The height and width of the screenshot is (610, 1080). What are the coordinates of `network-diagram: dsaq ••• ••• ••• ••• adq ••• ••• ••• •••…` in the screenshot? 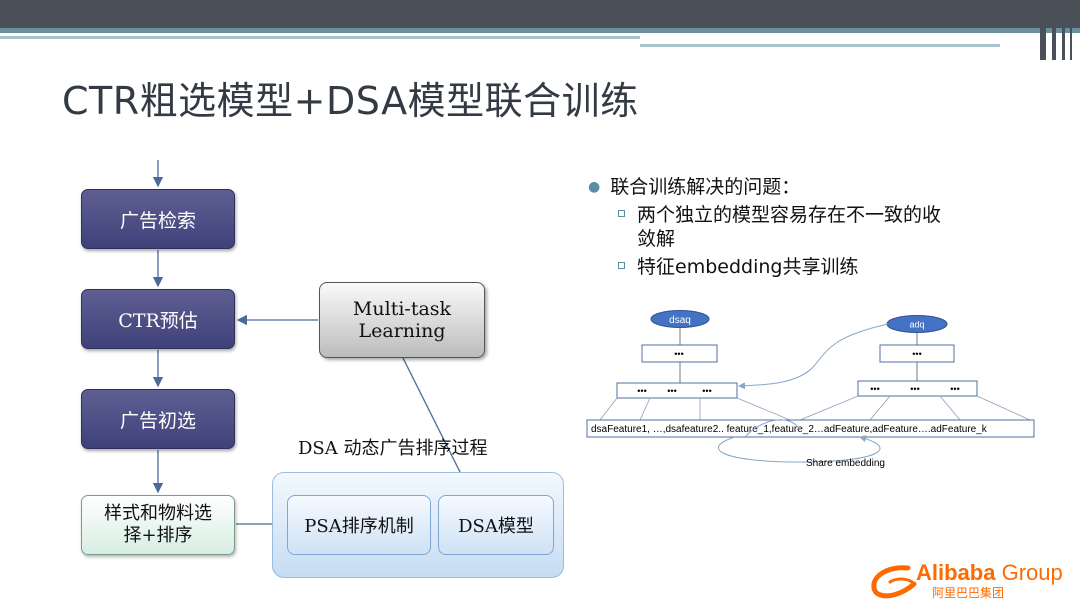 It's located at (810, 389).